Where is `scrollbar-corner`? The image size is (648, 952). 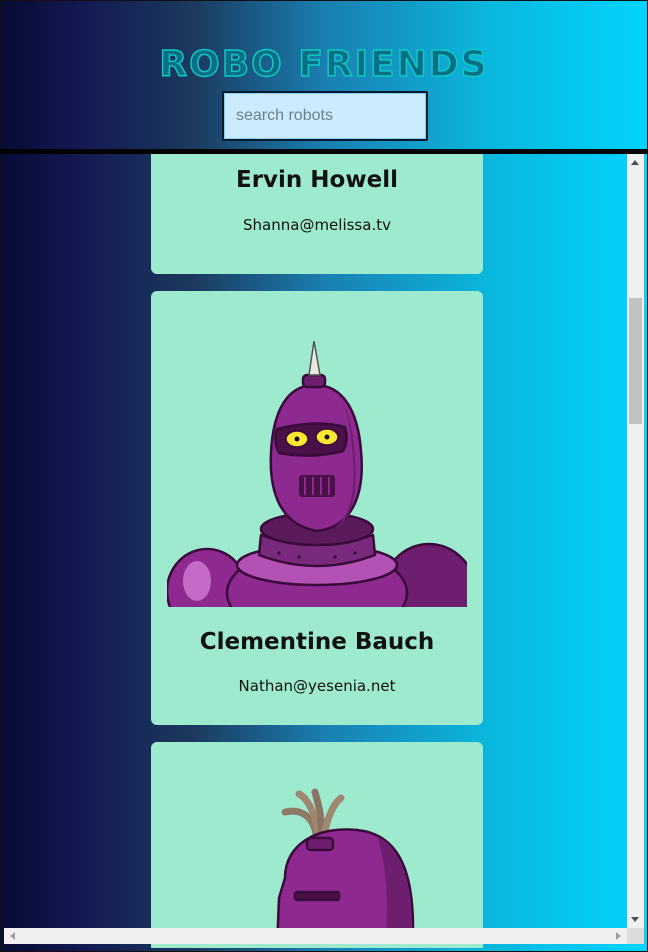
scrollbar-corner is located at coordinates (635, 936).